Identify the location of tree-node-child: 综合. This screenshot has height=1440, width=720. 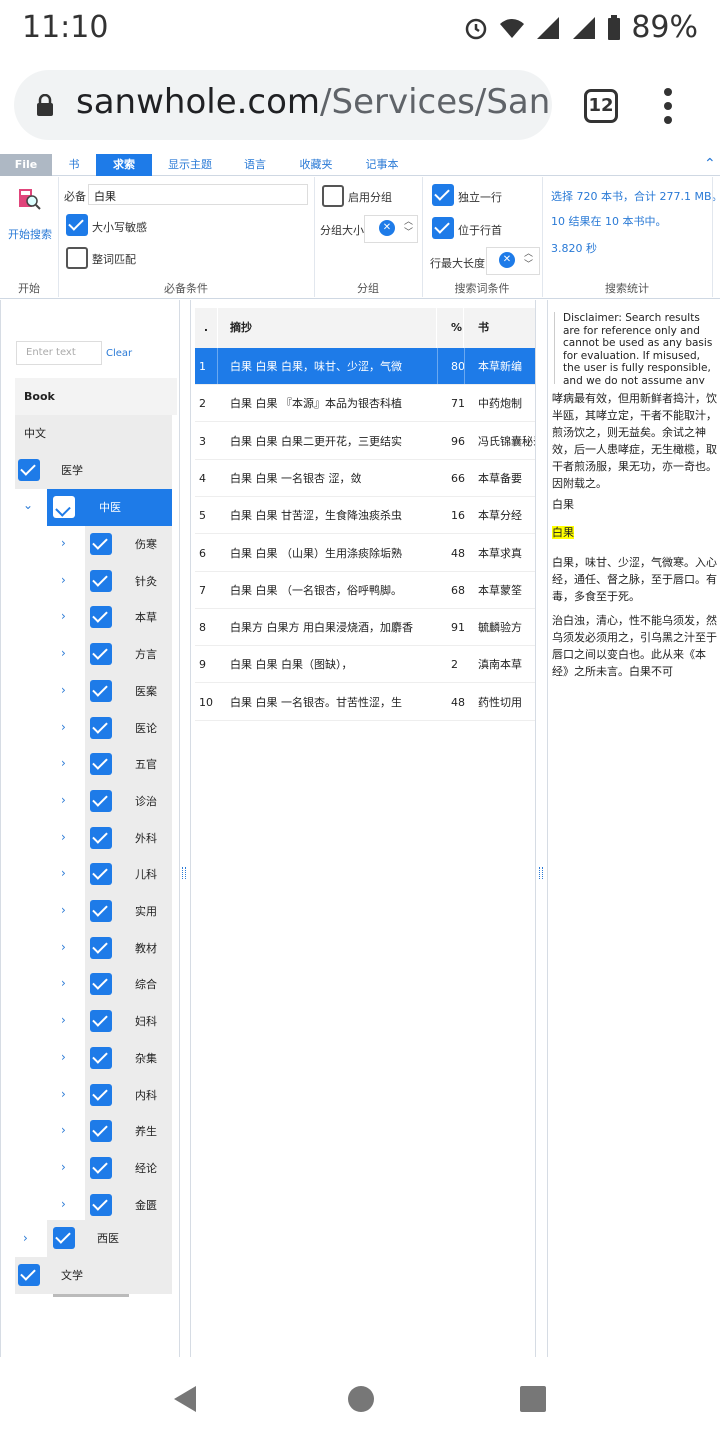
(128, 985).